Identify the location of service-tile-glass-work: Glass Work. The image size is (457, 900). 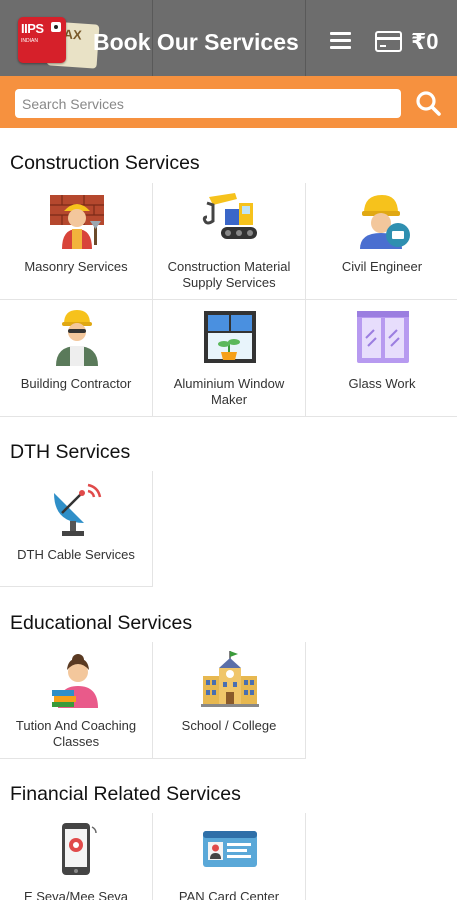
(381, 358).